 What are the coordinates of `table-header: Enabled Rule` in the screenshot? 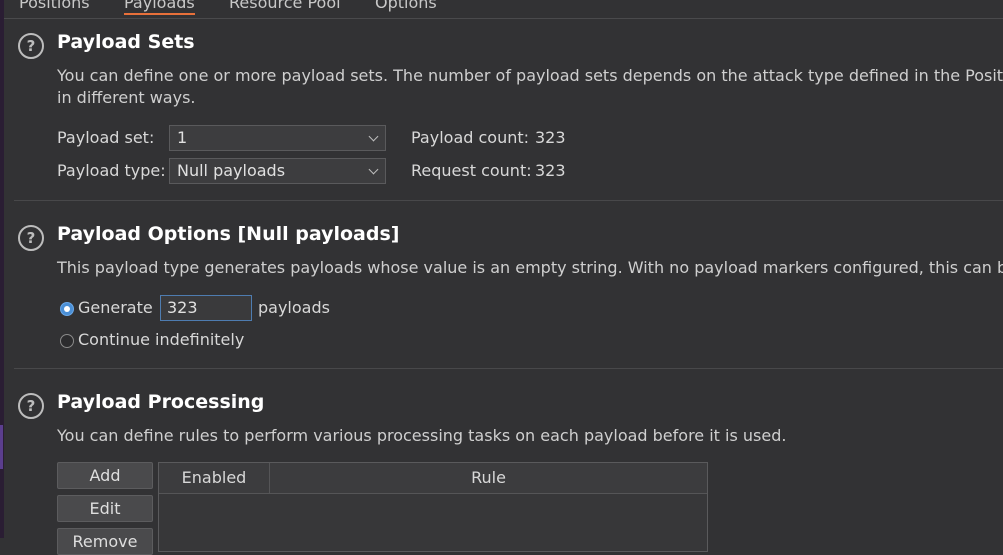 It's located at (433, 478).